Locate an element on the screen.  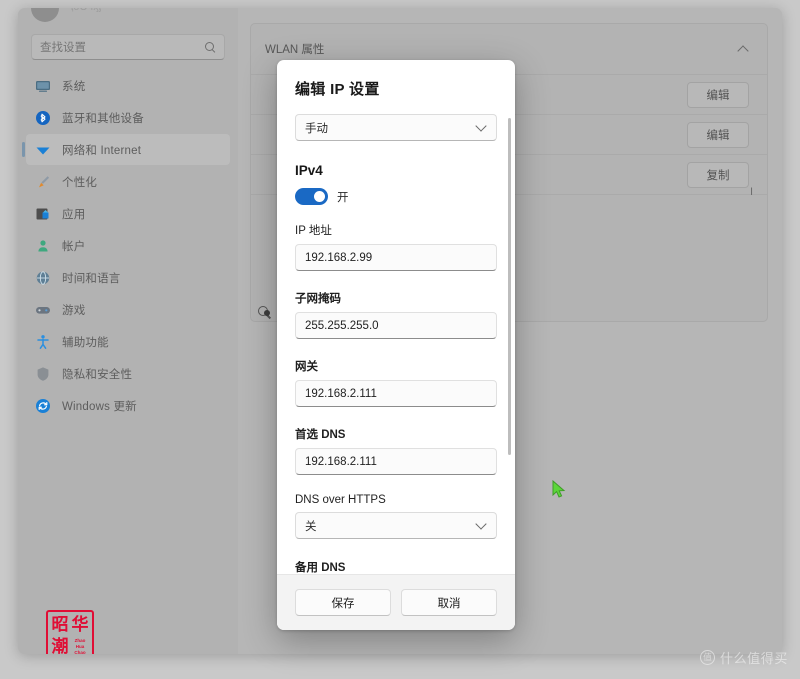
search-input: 查找设置 is located at coordinates (128, 47).